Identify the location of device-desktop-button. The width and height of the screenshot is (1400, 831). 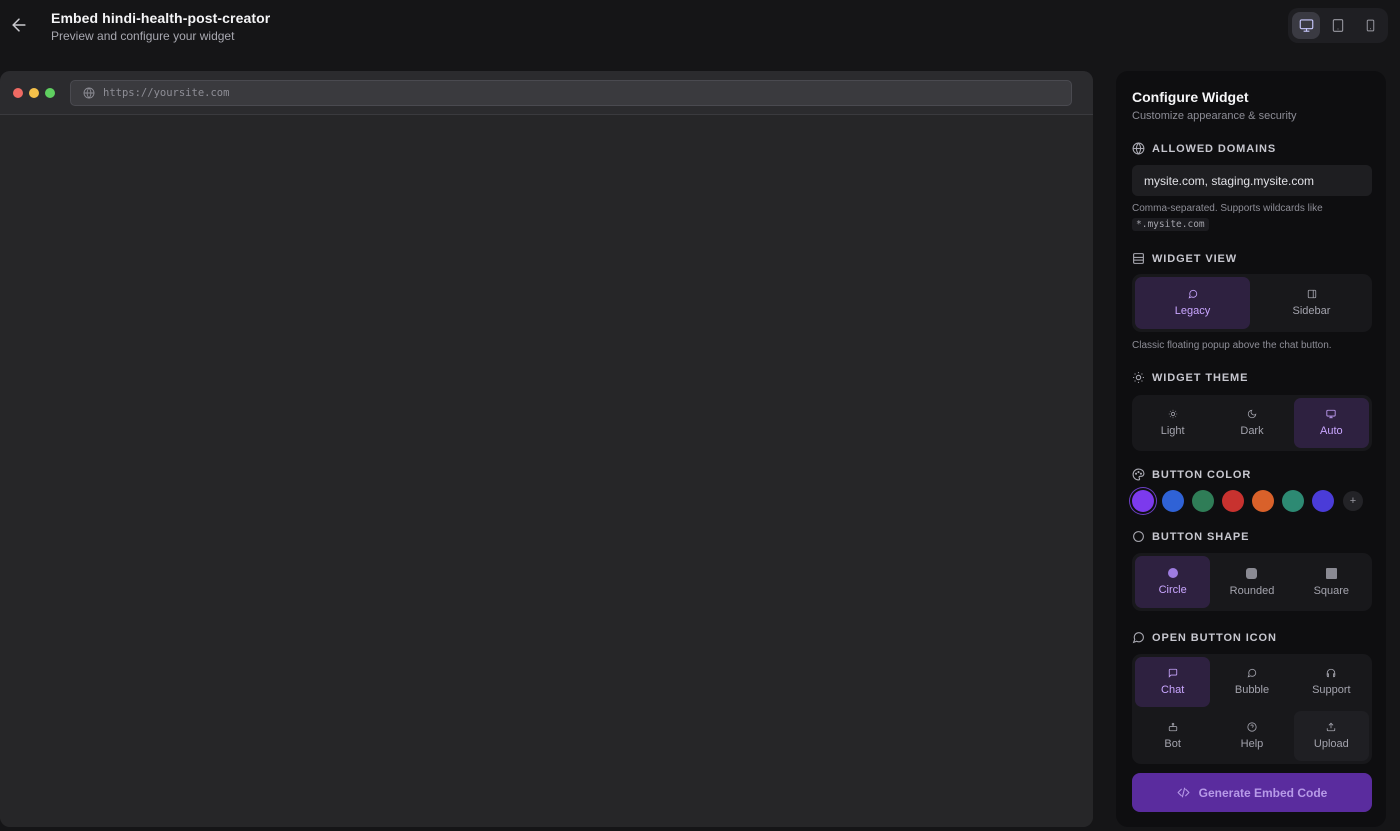
(1306, 25).